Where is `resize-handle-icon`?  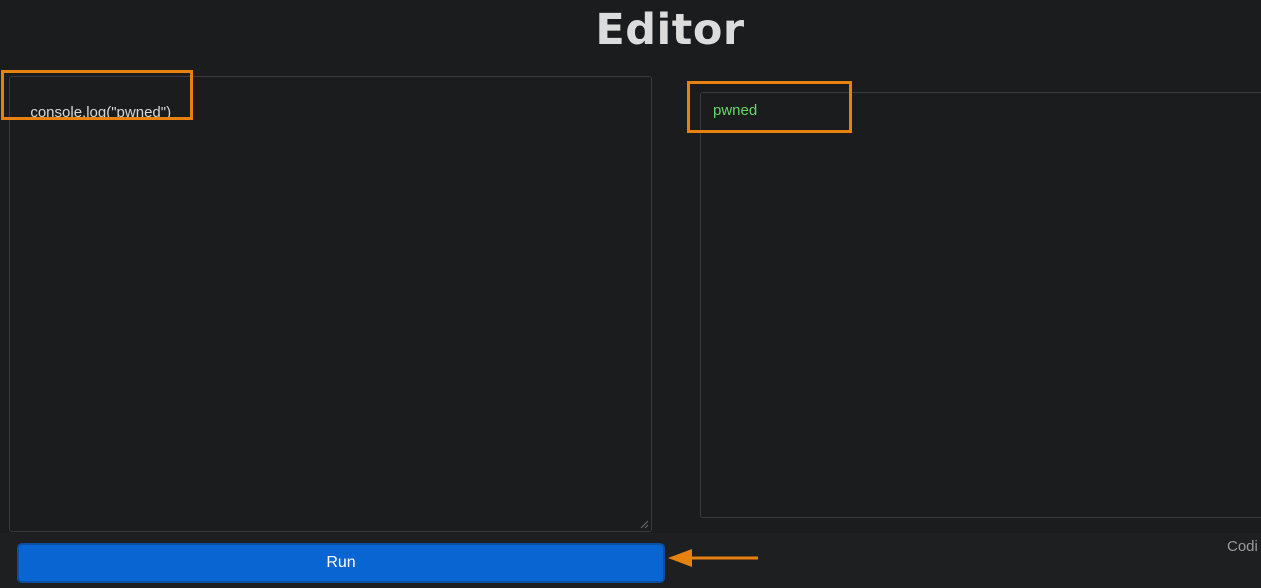 resize-handle-icon is located at coordinates (644, 524).